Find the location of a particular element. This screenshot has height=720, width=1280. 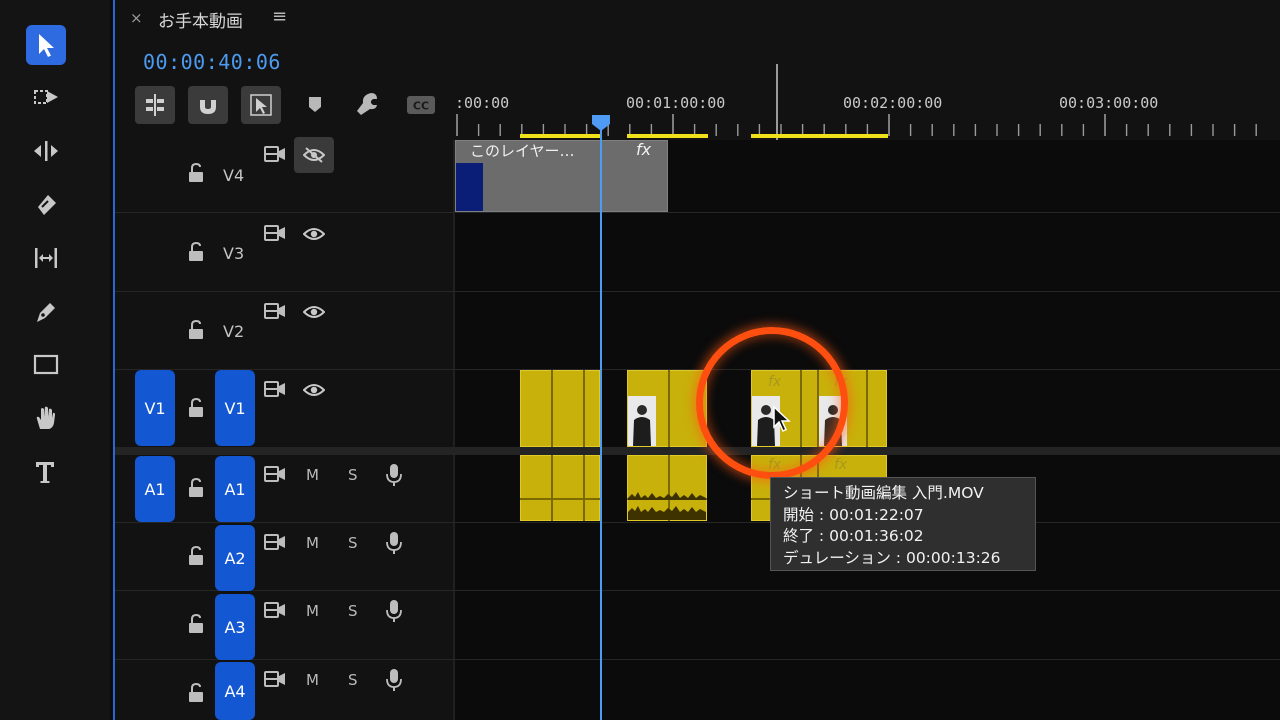

hand-icon is located at coordinates (45, 417).